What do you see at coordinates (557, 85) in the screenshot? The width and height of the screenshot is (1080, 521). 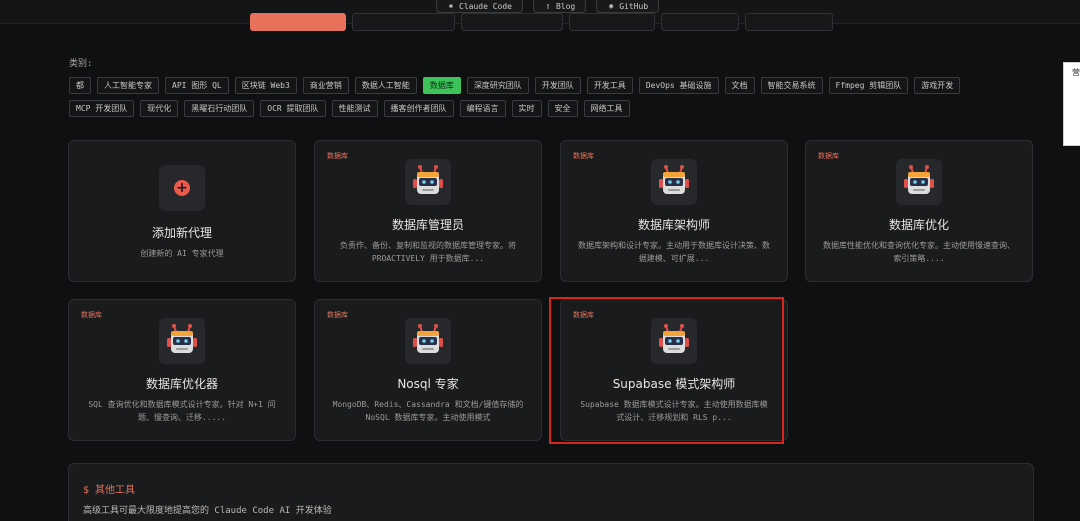 I see `category-tag: 开发团队` at bounding box center [557, 85].